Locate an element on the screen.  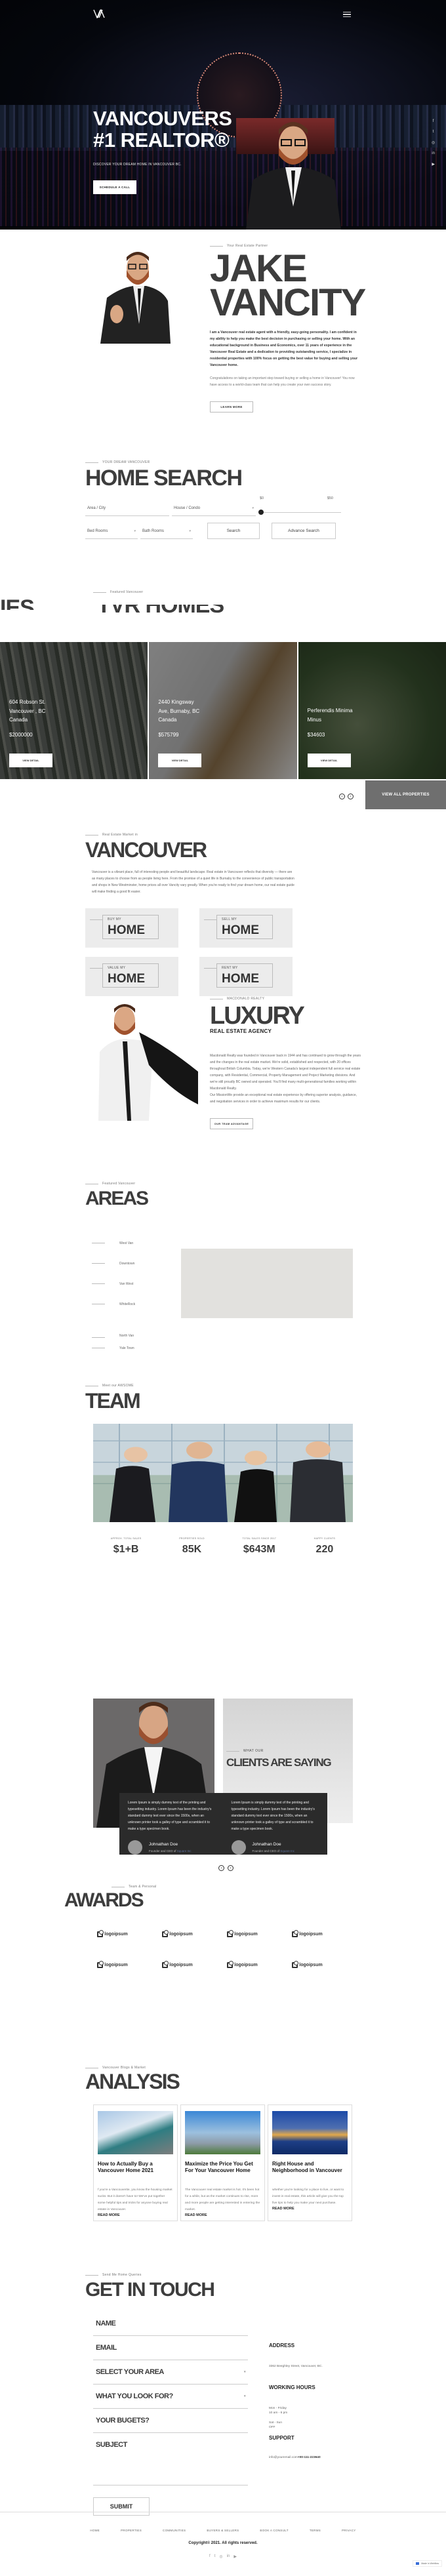
area-item: Downtown is located at coordinates (113, 1263).